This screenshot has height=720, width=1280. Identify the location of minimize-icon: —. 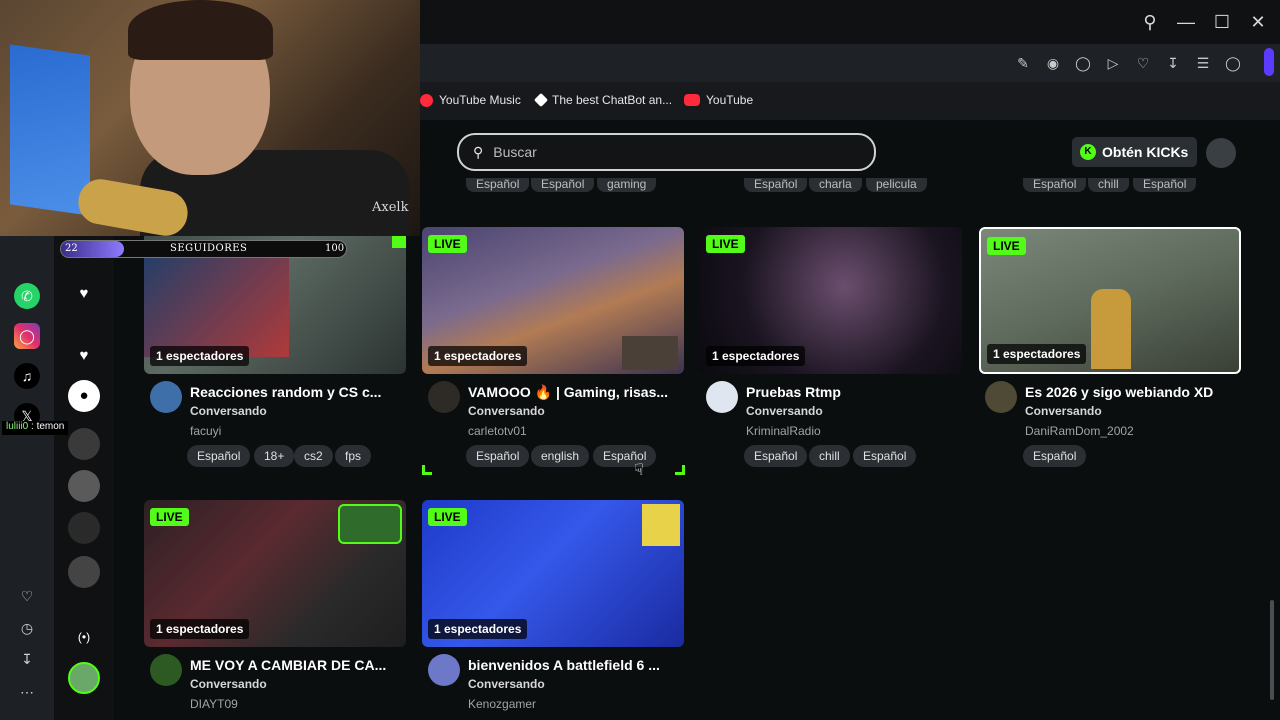
(1186, 22).